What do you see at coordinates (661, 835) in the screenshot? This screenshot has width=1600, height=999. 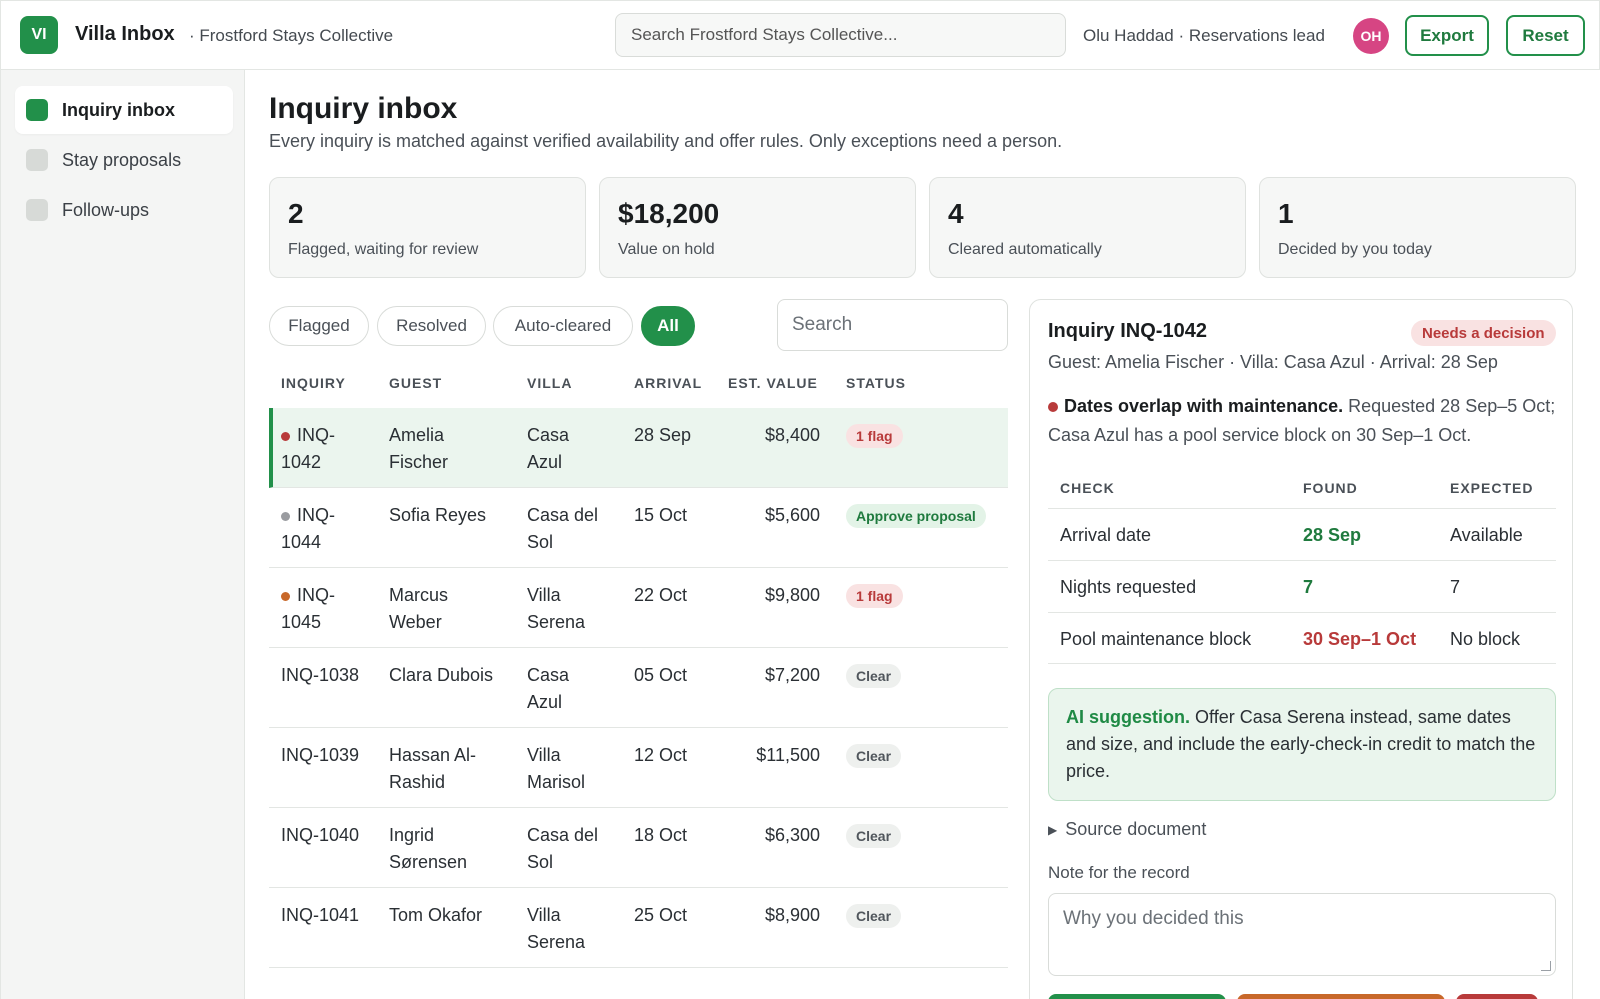 I see `cell-text: 18 Oct` at bounding box center [661, 835].